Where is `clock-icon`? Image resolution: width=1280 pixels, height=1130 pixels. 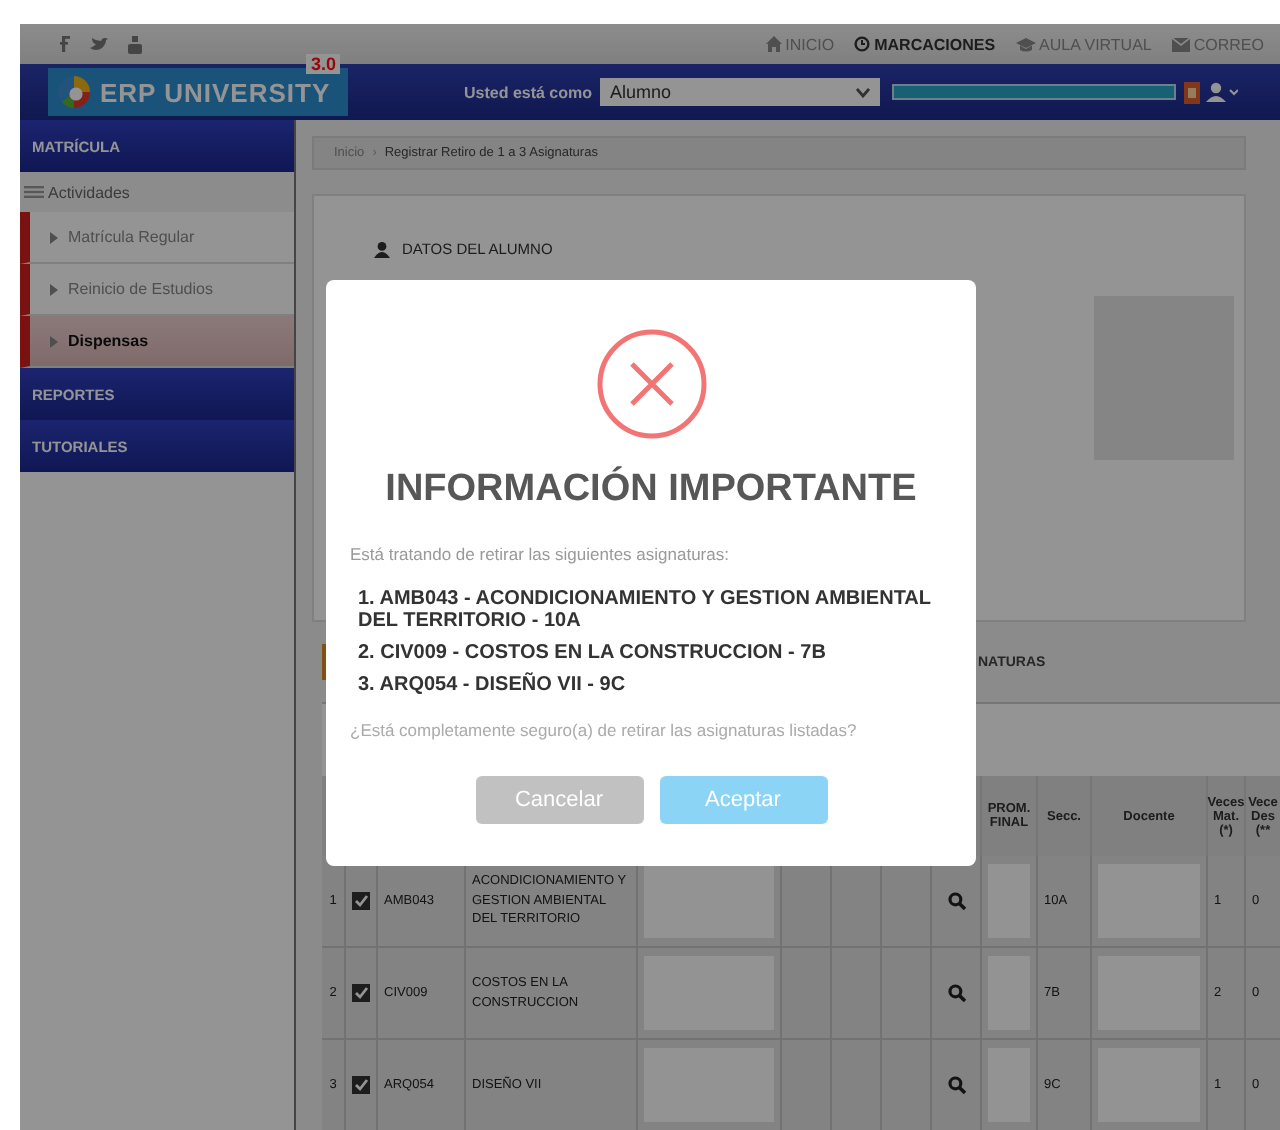 clock-icon is located at coordinates (862, 44).